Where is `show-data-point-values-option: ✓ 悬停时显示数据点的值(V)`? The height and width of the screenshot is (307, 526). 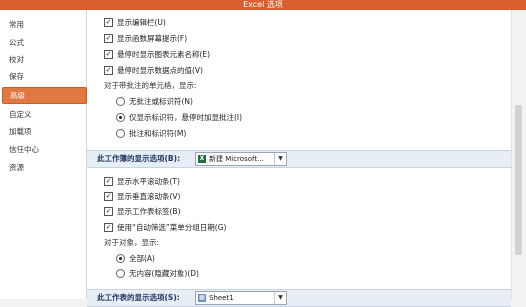
show-data-point-values-option: ✓ 悬停时显示数据点的值(V) is located at coordinates (153, 70).